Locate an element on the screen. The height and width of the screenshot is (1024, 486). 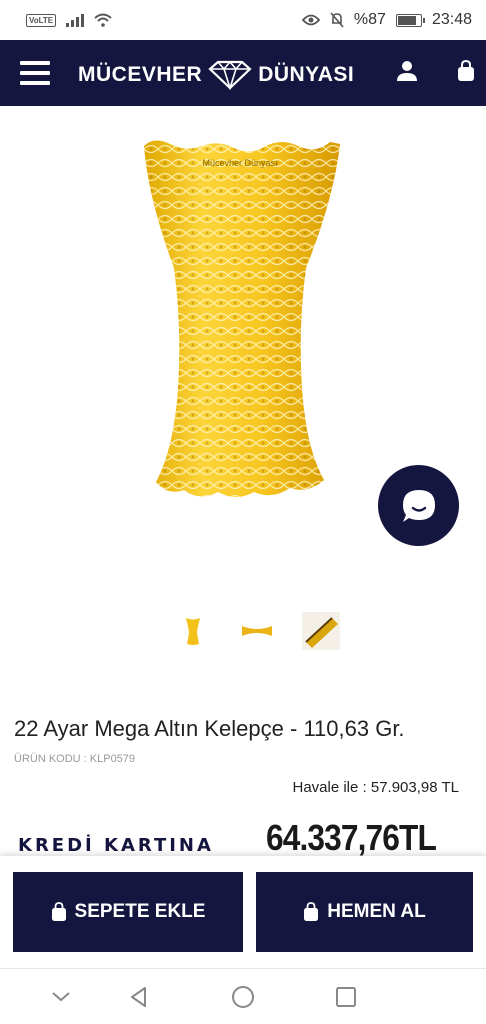
system-nav-bar is located at coordinates (243, 996).